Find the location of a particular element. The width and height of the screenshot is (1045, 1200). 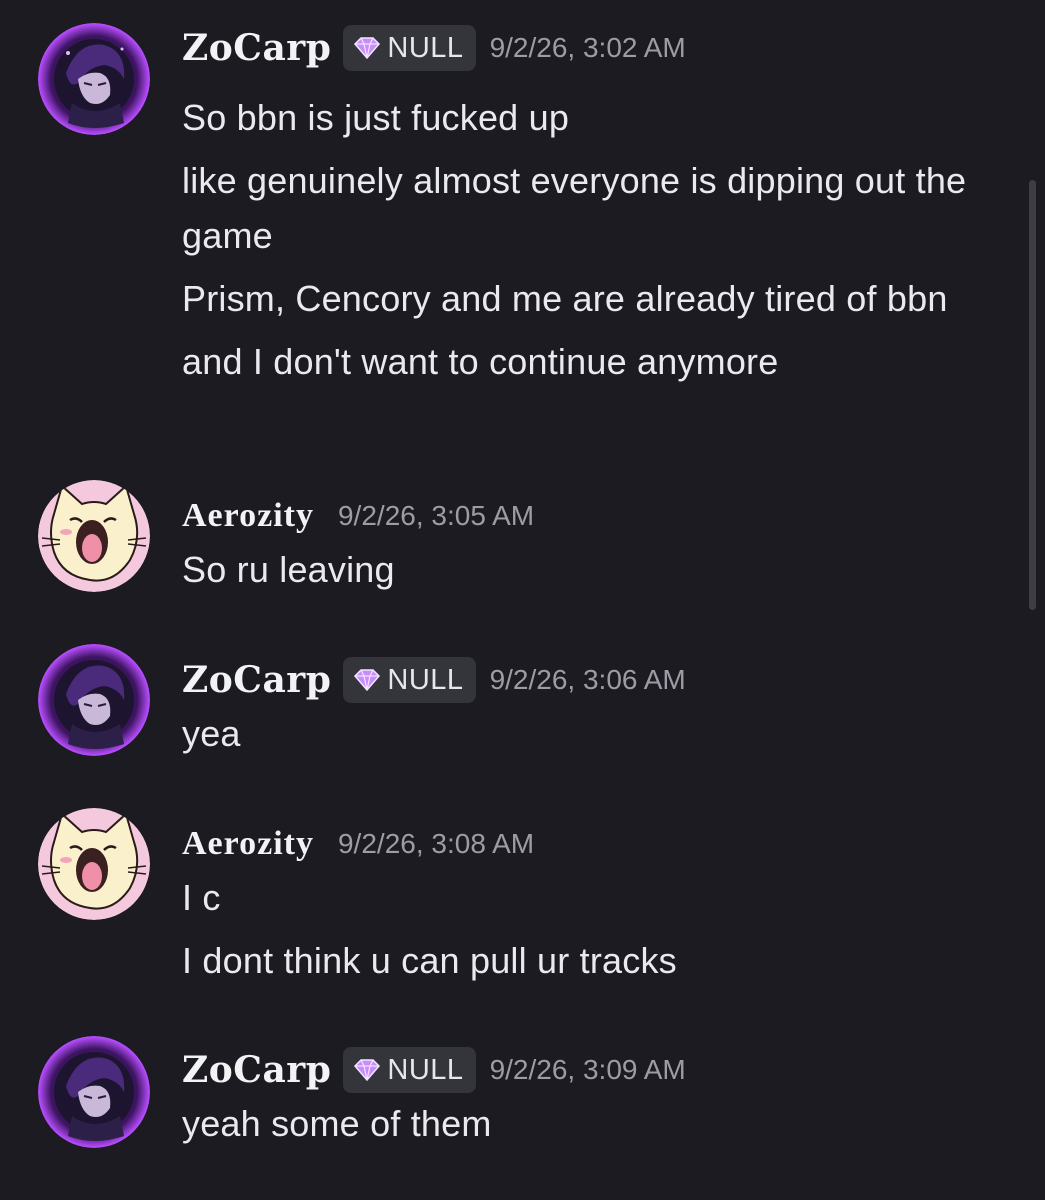

timestamp: 9/2/26, 3:06 AM is located at coordinates (587, 679).